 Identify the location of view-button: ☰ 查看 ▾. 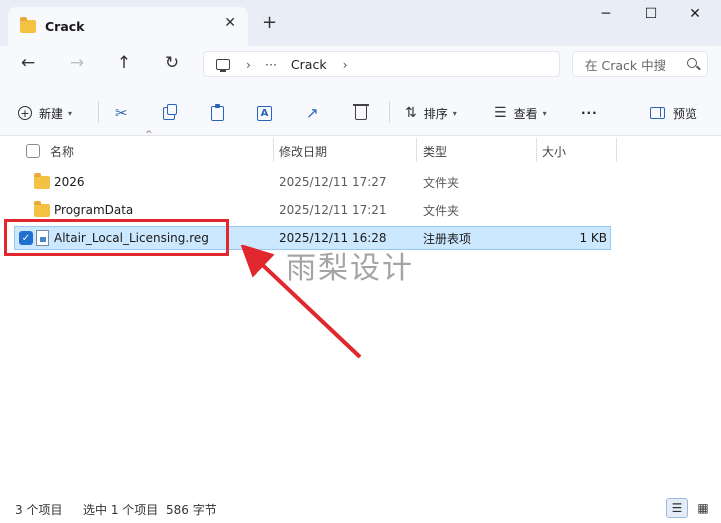
(520, 113).